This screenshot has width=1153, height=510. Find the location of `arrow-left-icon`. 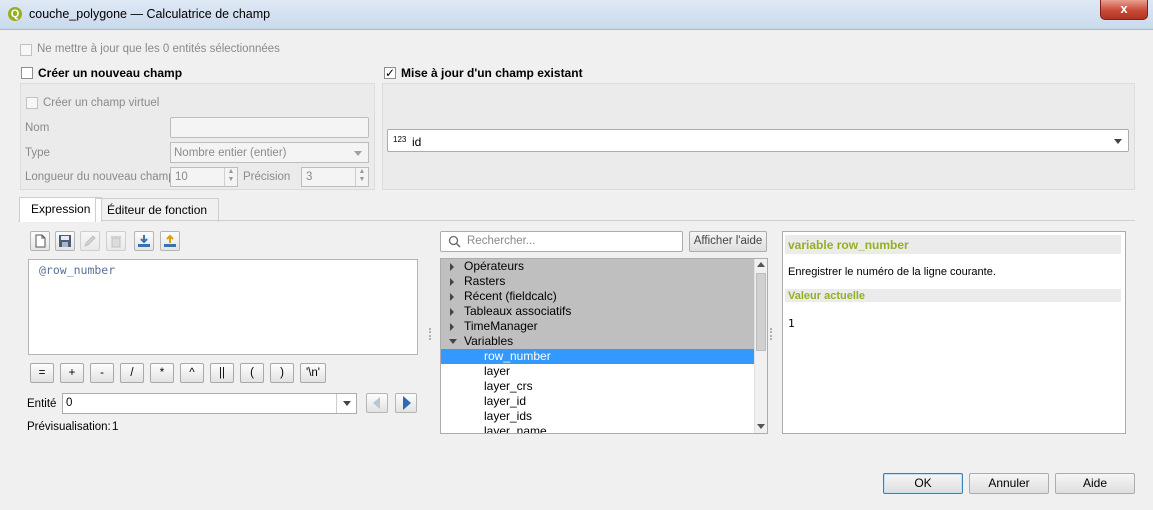

arrow-left-icon is located at coordinates (376, 403).